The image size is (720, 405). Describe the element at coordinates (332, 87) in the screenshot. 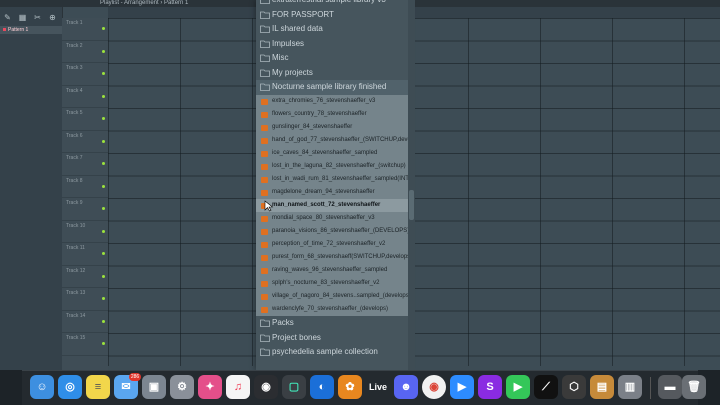

I see `browser-folder: Nocturne sample library finished` at that location.